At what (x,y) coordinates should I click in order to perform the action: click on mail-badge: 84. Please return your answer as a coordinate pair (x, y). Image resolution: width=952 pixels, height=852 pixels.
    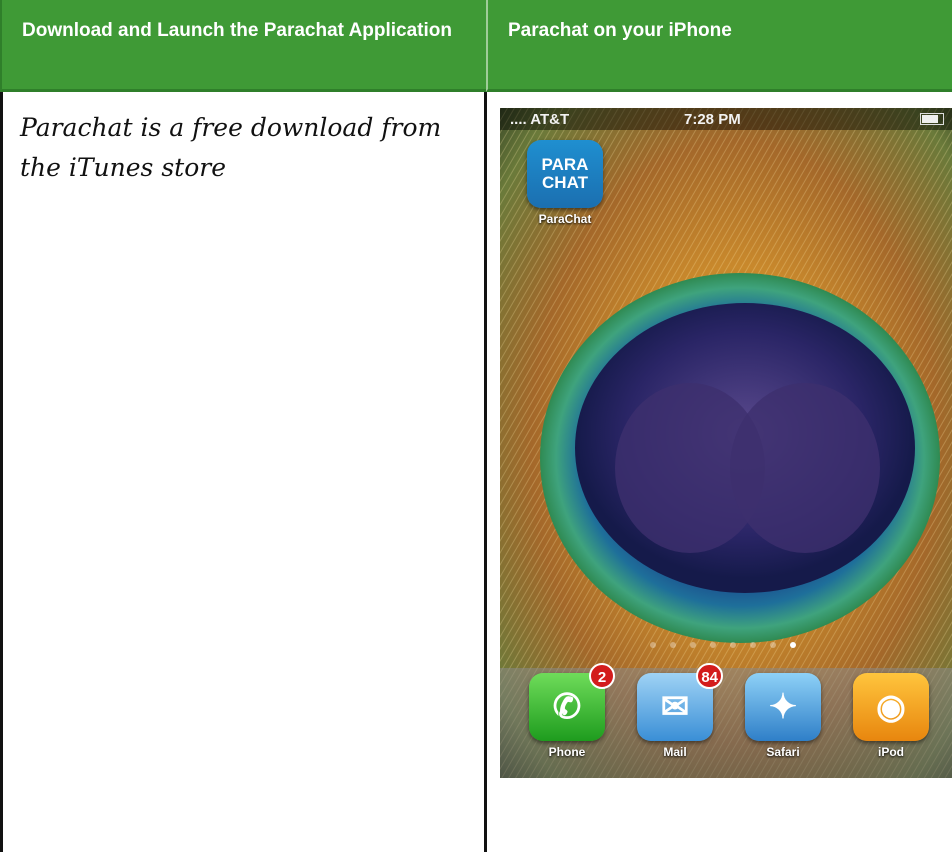
    Looking at the image, I should click on (709, 676).